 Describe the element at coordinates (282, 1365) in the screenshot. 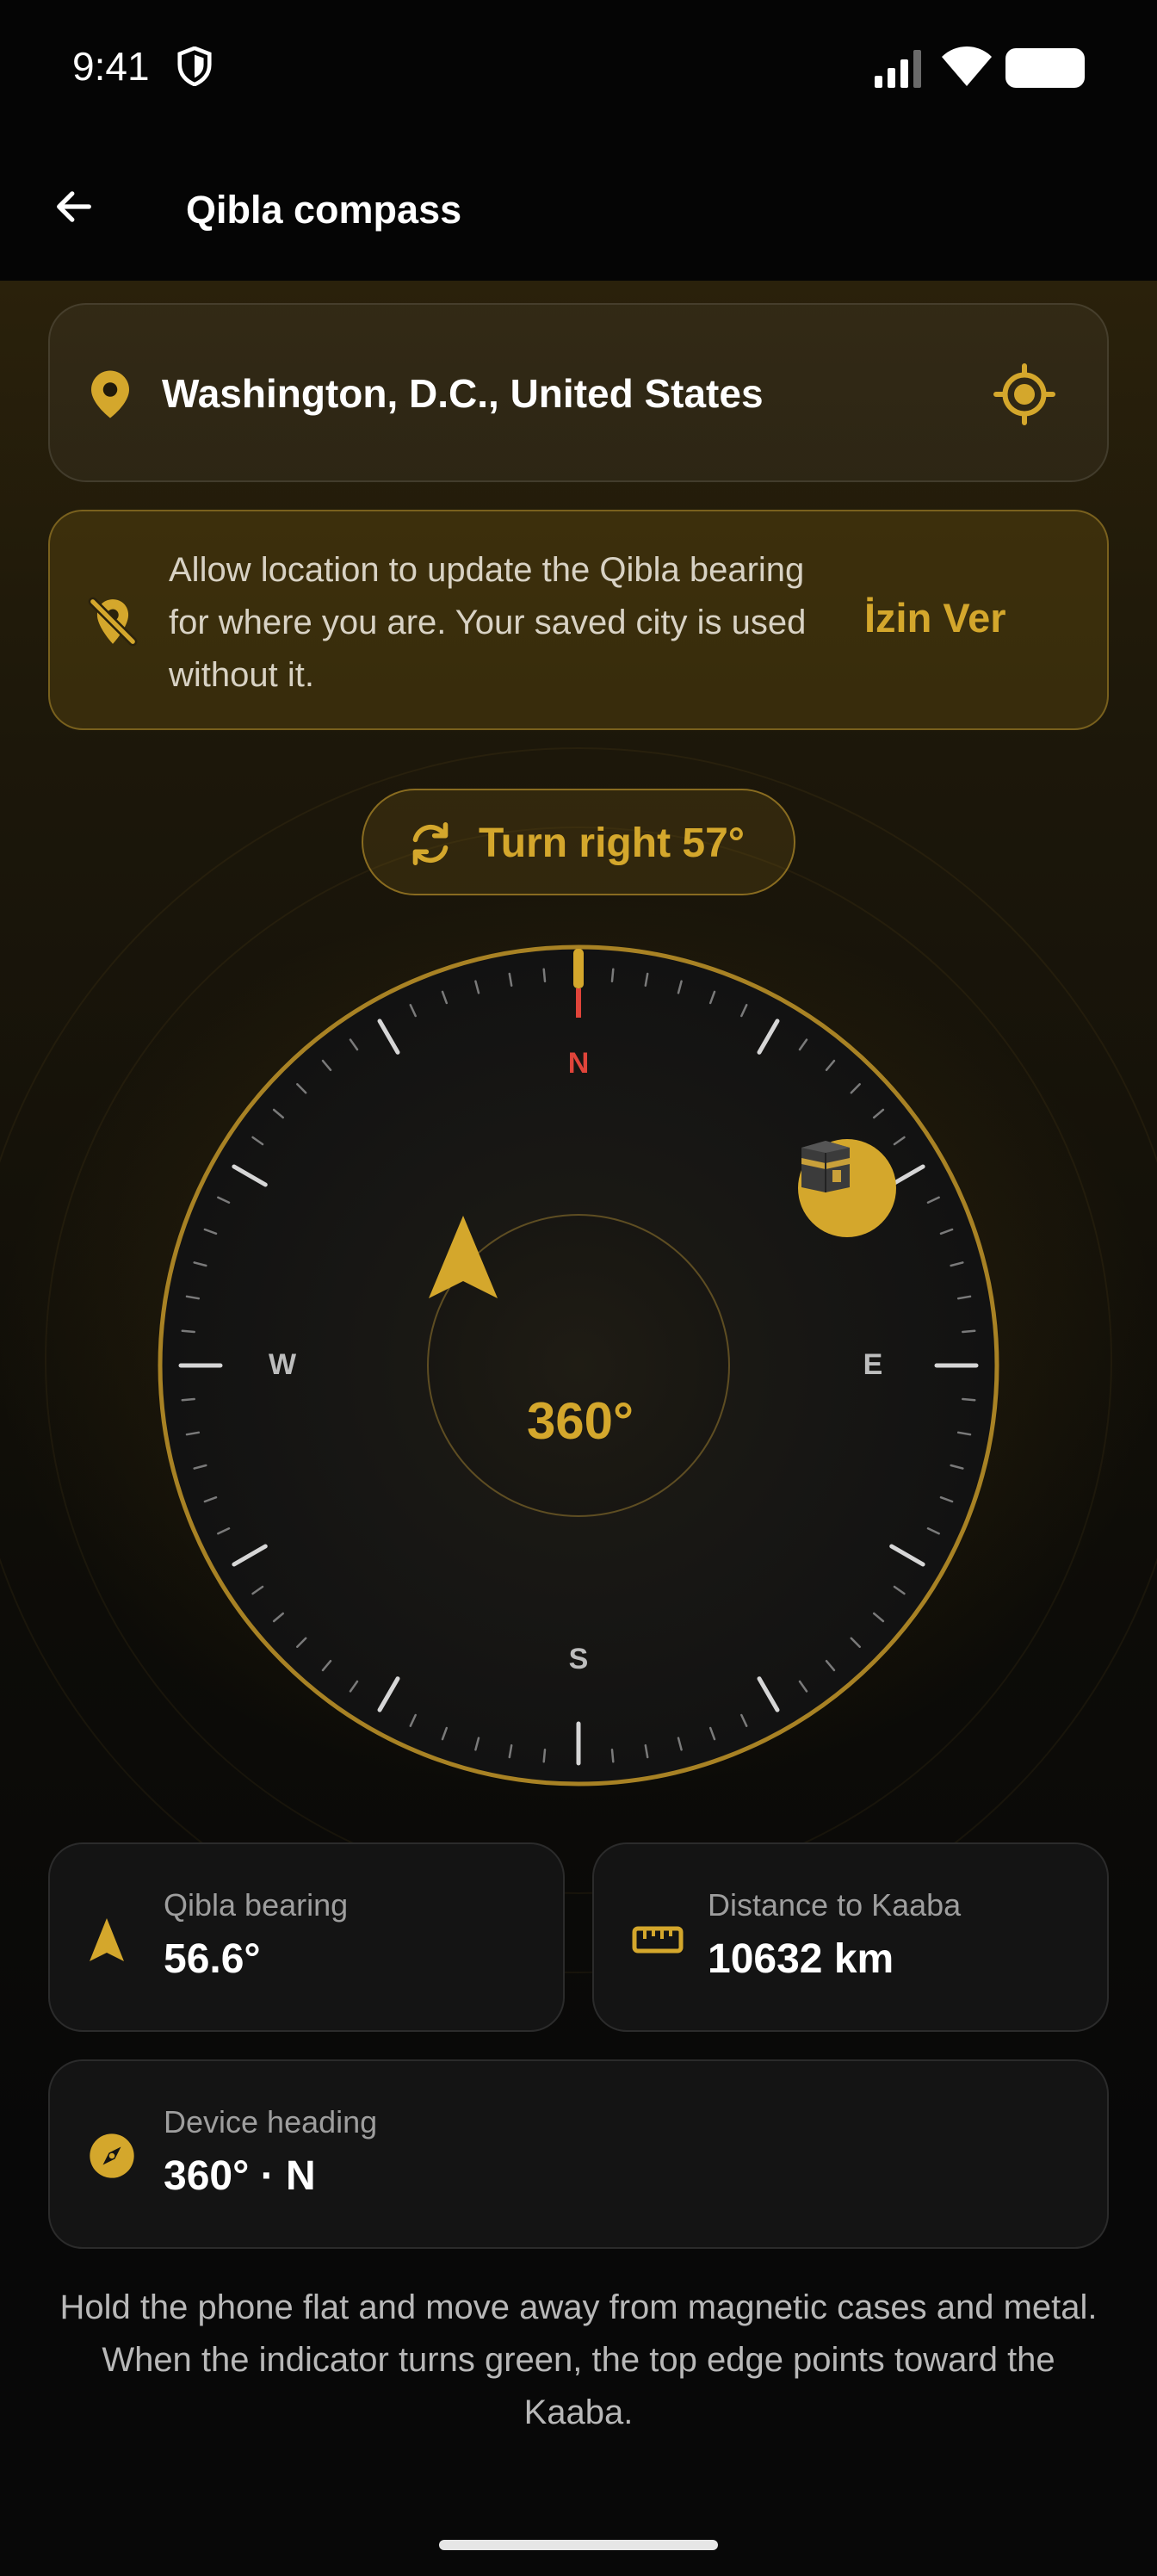

I see `cardinal-west: W` at that location.